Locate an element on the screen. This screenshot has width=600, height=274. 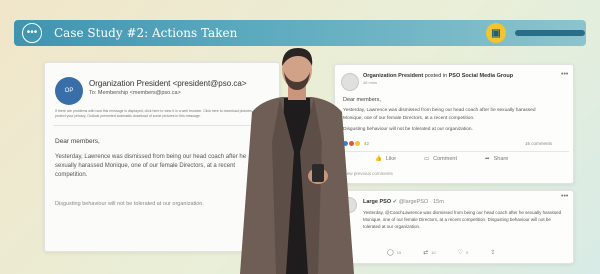
comment-button: ▭ Comment is located at coordinates (440, 159).